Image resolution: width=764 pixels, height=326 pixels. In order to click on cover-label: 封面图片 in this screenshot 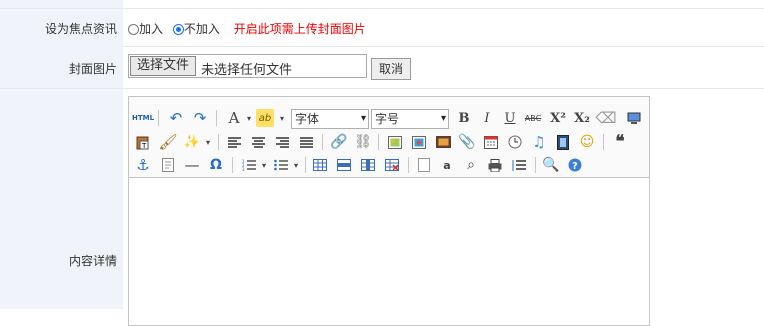, I will do `click(92, 69)`.